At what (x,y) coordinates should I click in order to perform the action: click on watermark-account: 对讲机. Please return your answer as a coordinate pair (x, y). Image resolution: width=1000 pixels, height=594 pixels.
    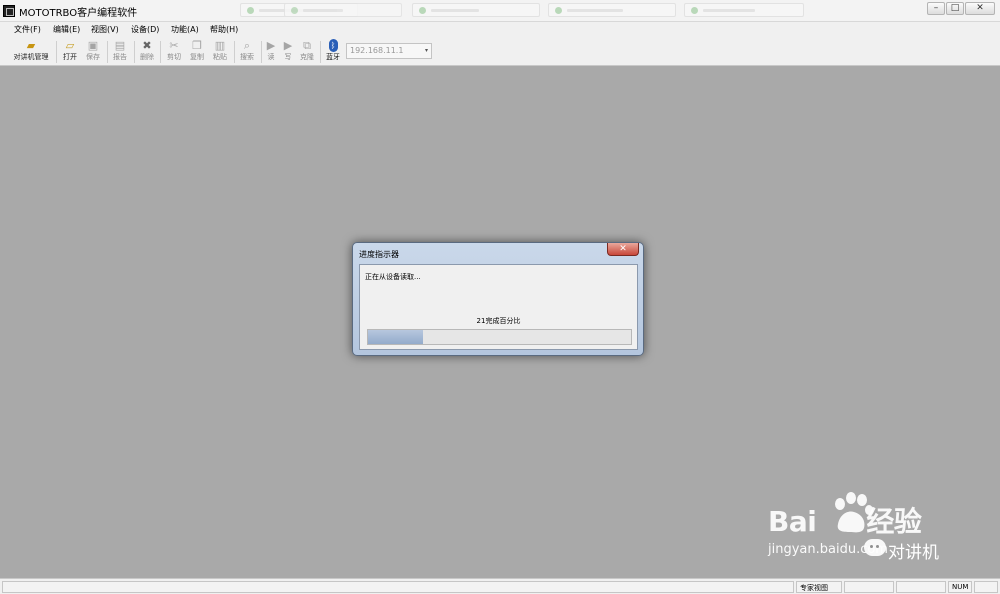
    Looking at the image, I should click on (913, 553).